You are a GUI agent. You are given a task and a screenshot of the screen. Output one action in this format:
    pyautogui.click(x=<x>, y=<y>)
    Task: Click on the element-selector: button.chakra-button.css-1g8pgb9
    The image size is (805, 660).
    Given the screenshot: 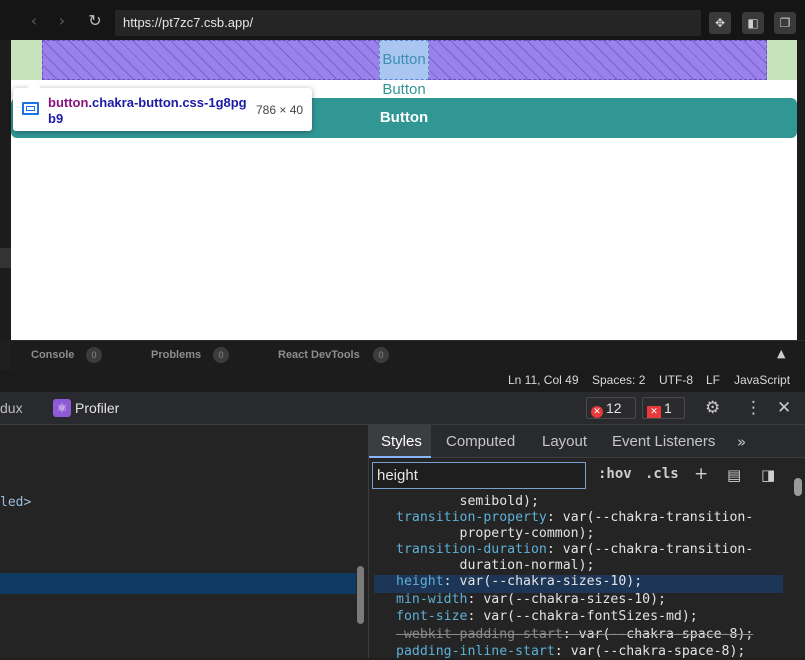 What is the action you would take?
    pyautogui.click(x=148, y=111)
    